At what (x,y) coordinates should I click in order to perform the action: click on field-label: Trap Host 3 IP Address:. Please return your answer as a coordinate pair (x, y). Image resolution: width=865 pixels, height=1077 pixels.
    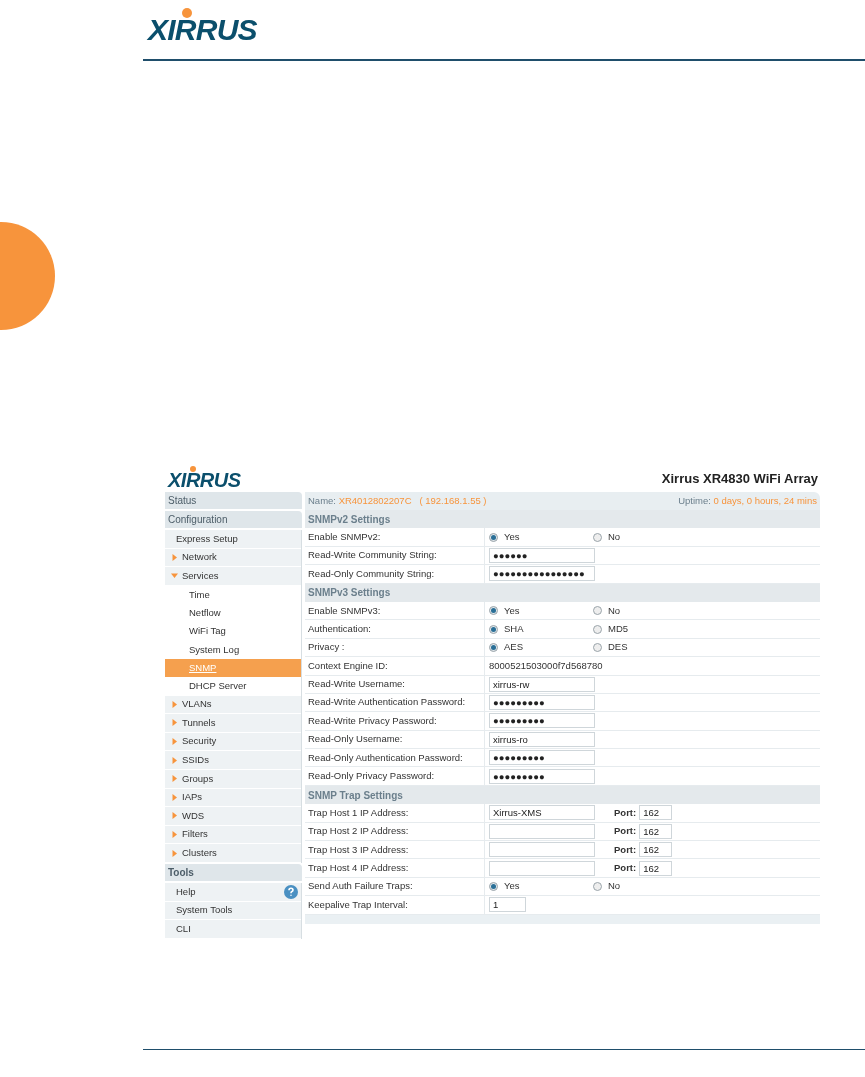
    Looking at the image, I should click on (395, 850).